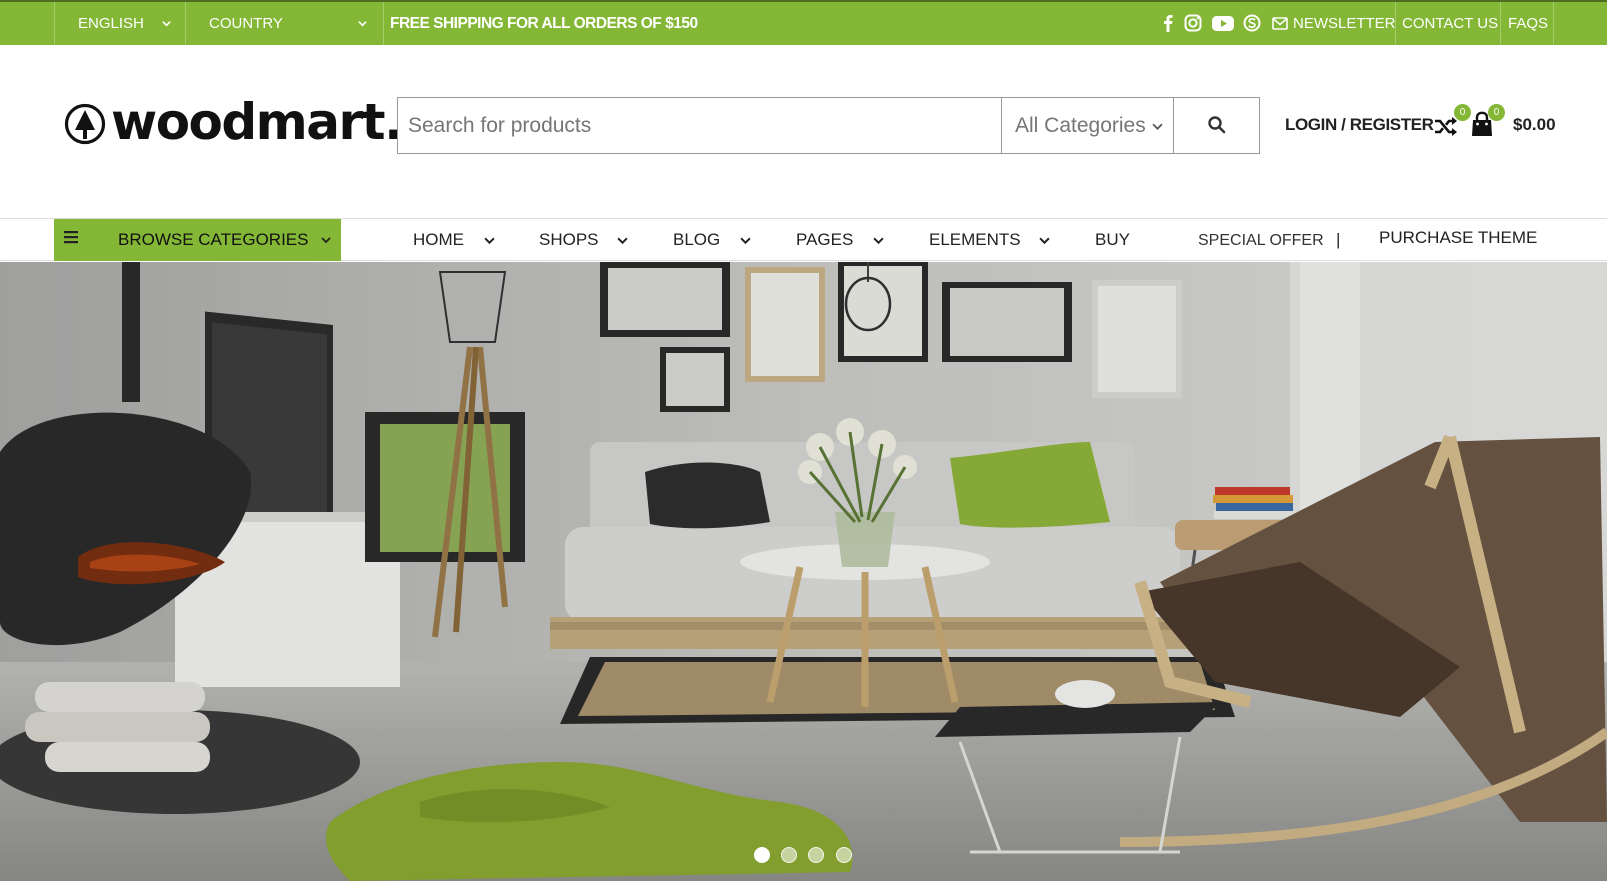  I want to click on nav-item-elements: ELEMENTS, so click(975, 240).